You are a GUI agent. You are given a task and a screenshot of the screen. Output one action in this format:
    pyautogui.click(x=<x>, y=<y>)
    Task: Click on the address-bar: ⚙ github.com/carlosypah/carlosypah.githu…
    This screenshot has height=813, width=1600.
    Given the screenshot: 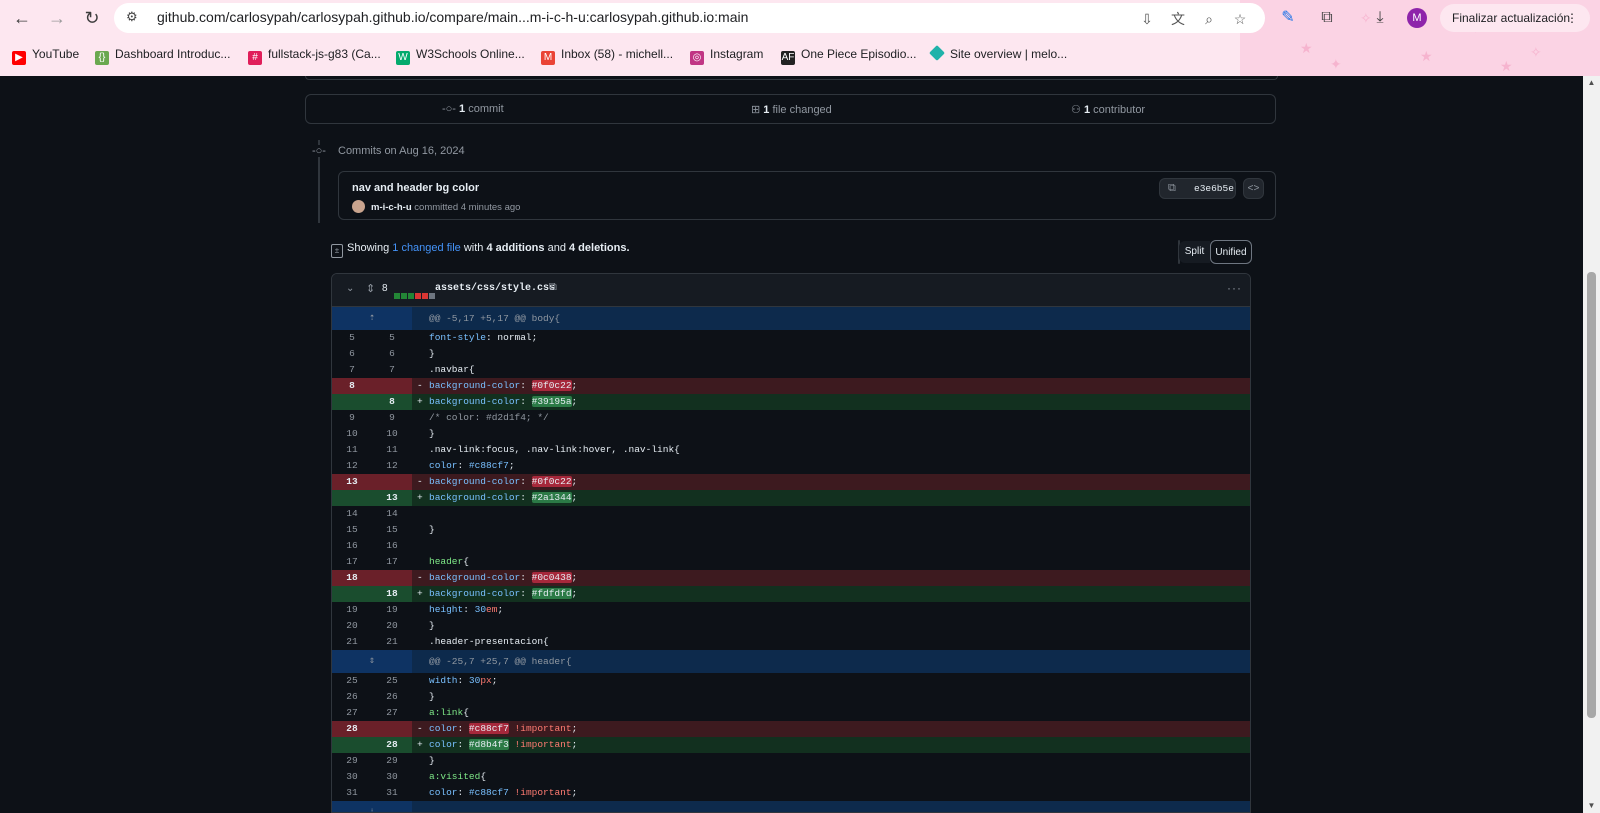 What is the action you would take?
    pyautogui.click(x=689, y=18)
    